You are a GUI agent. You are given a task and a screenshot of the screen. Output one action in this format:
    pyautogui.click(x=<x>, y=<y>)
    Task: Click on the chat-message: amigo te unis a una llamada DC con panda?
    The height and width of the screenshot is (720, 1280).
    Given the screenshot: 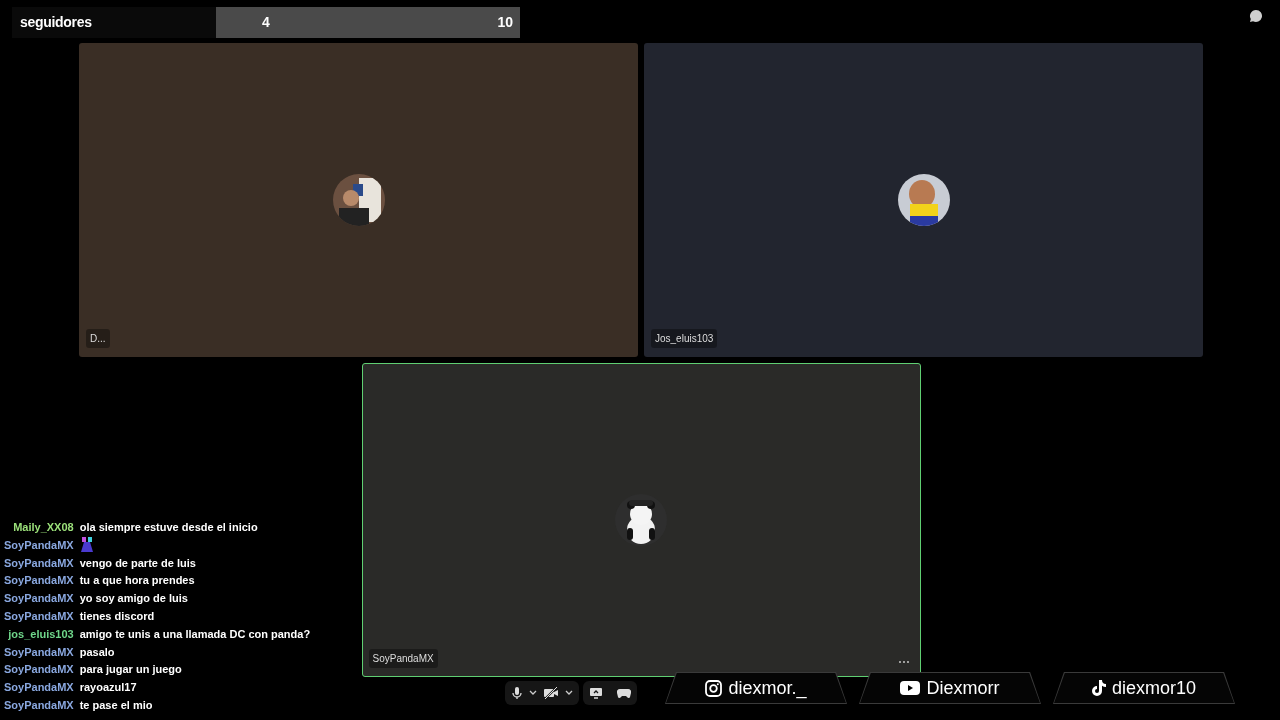 What is the action you would take?
    pyautogui.click(x=195, y=634)
    